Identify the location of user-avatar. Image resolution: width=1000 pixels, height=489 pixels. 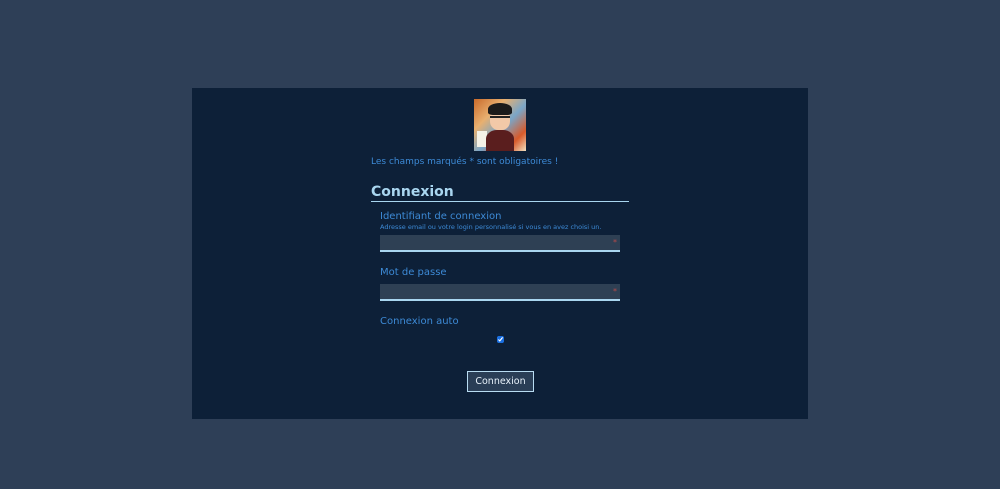
(500, 125).